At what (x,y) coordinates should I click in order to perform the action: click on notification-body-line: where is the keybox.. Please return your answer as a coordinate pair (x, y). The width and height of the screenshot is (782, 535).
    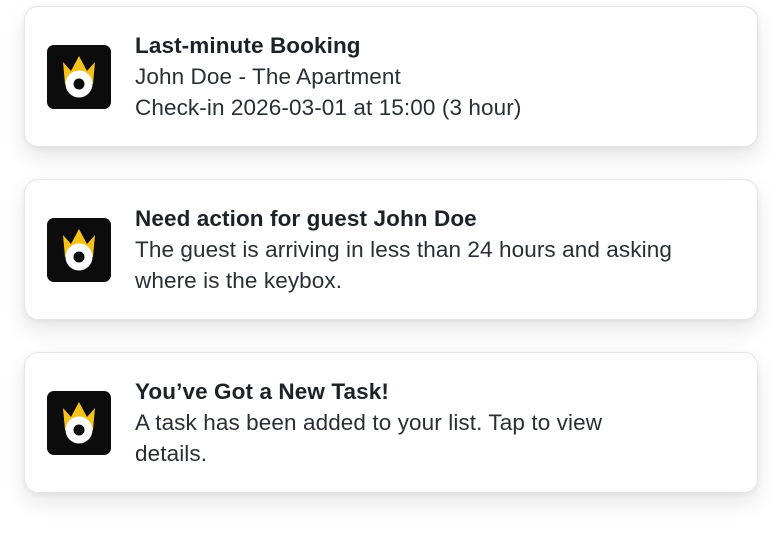
    Looking at the image, I should click on (239, 280).